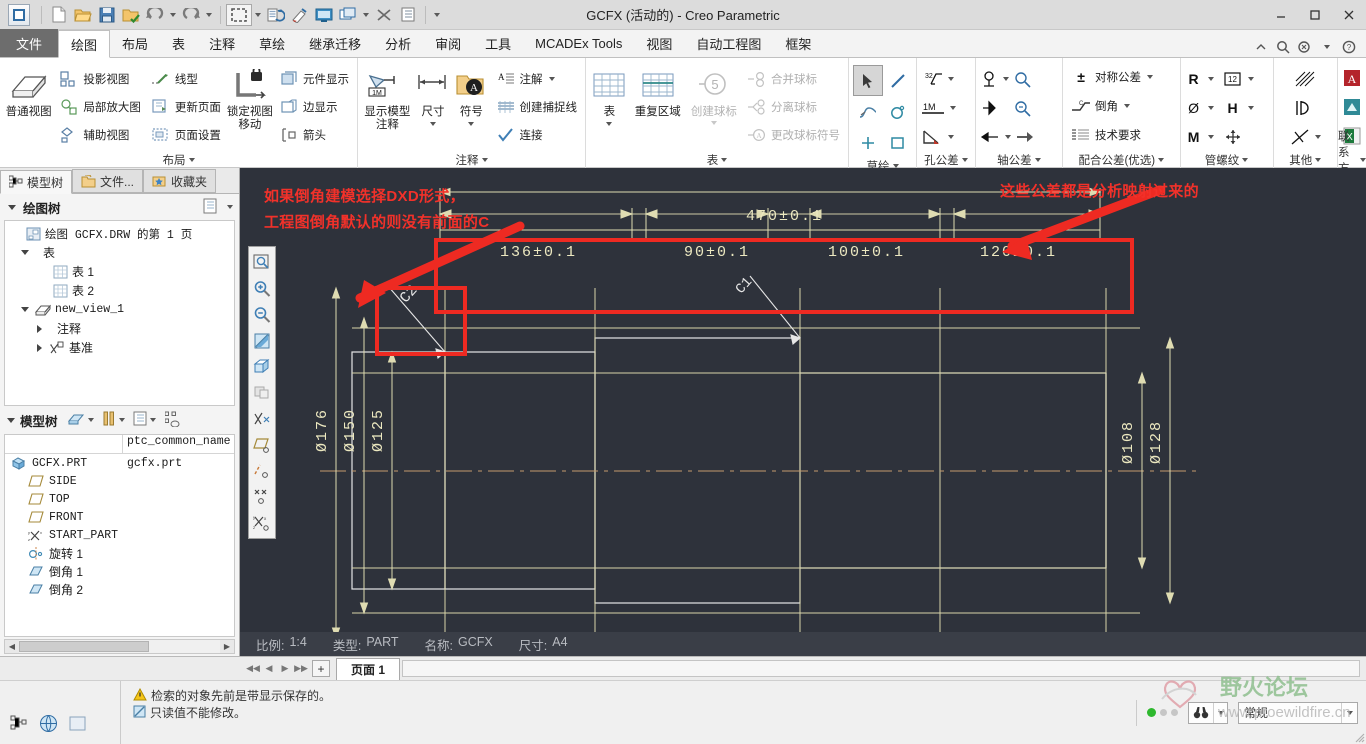  What do you see at coordinates (898, 111) in the screenshot?
I see `circle-button` at bounding box center [898, 111].